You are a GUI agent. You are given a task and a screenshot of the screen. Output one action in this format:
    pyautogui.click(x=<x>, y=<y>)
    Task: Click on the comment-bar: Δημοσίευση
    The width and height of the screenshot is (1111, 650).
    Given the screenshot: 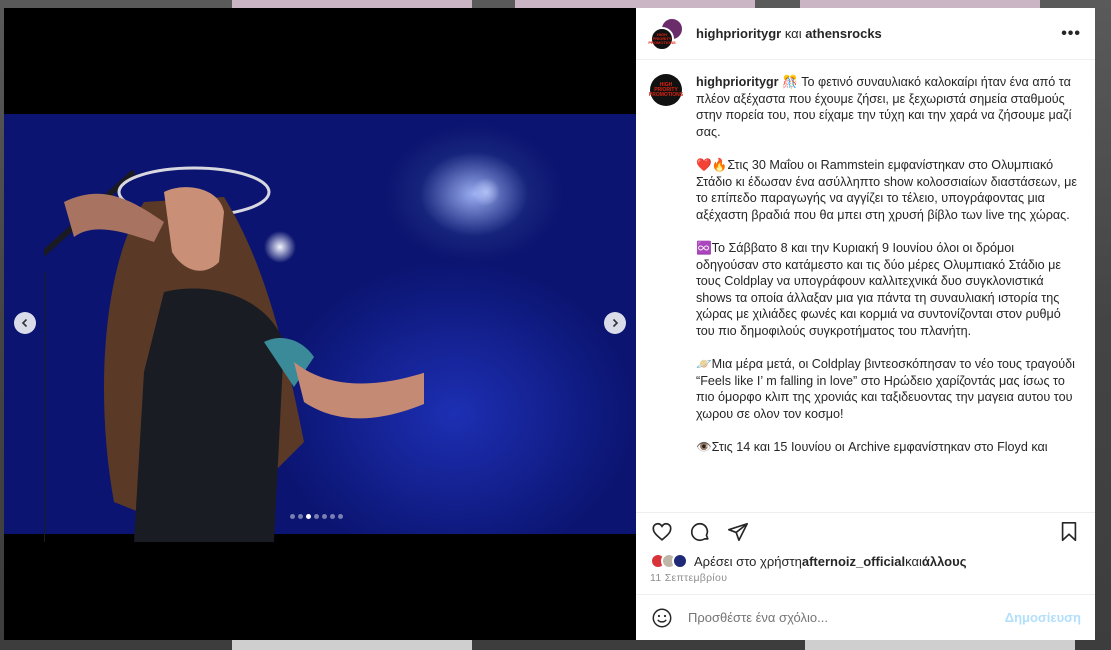 What is the action you would take?
    pyautogui.click(x=865, y=617)
    